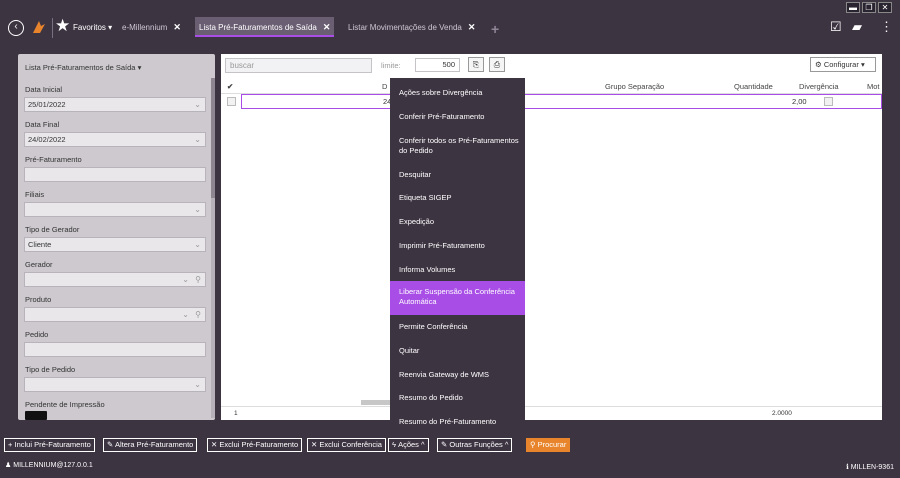 Image resolution: width=900 pixels, height=478 pixels. What do you see at coordinates (150, 445) in the screenshot?
I see `altera-button: ✎ Altera Pré-Faturamento` at bounding box center [150, 445].